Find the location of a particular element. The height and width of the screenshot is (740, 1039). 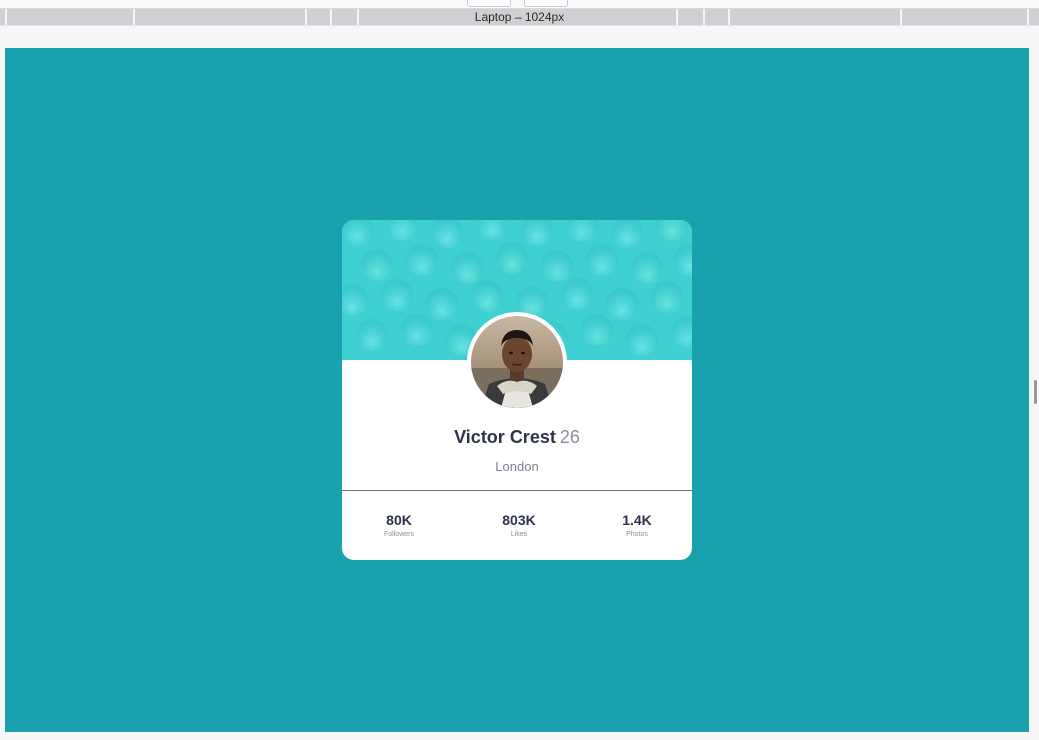

devtools-top-bar is located at coordinates (519, 4).